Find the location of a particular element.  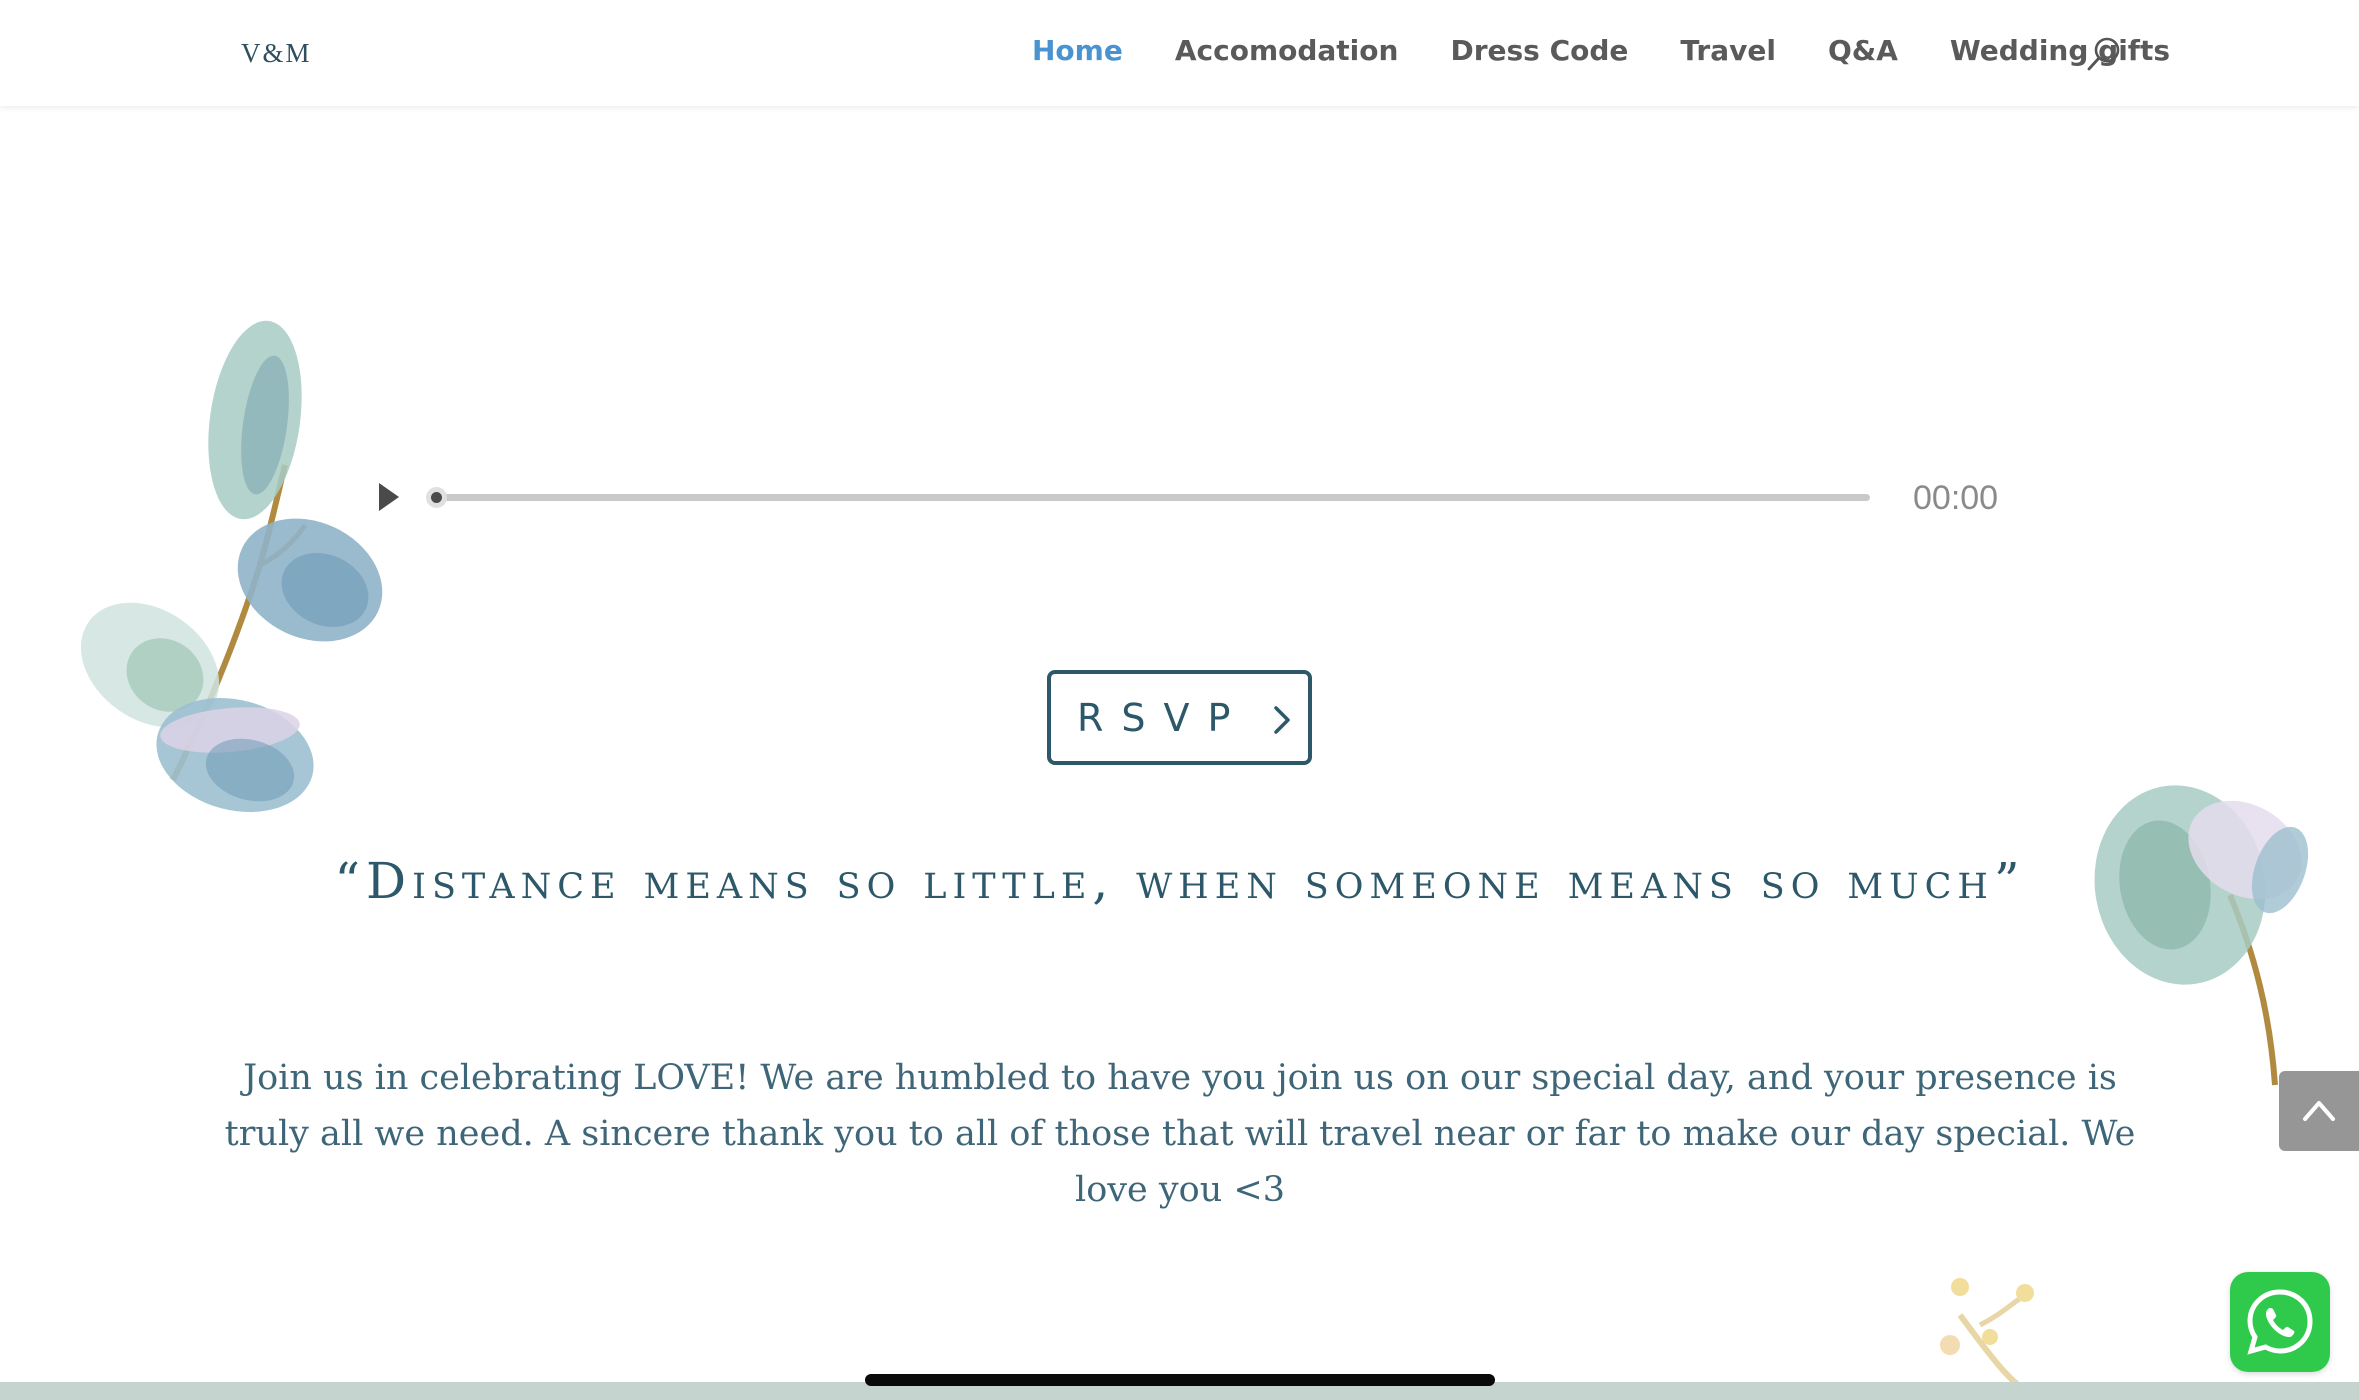

nav-item-qa: Q&A is located at coordinates (1863, 50).